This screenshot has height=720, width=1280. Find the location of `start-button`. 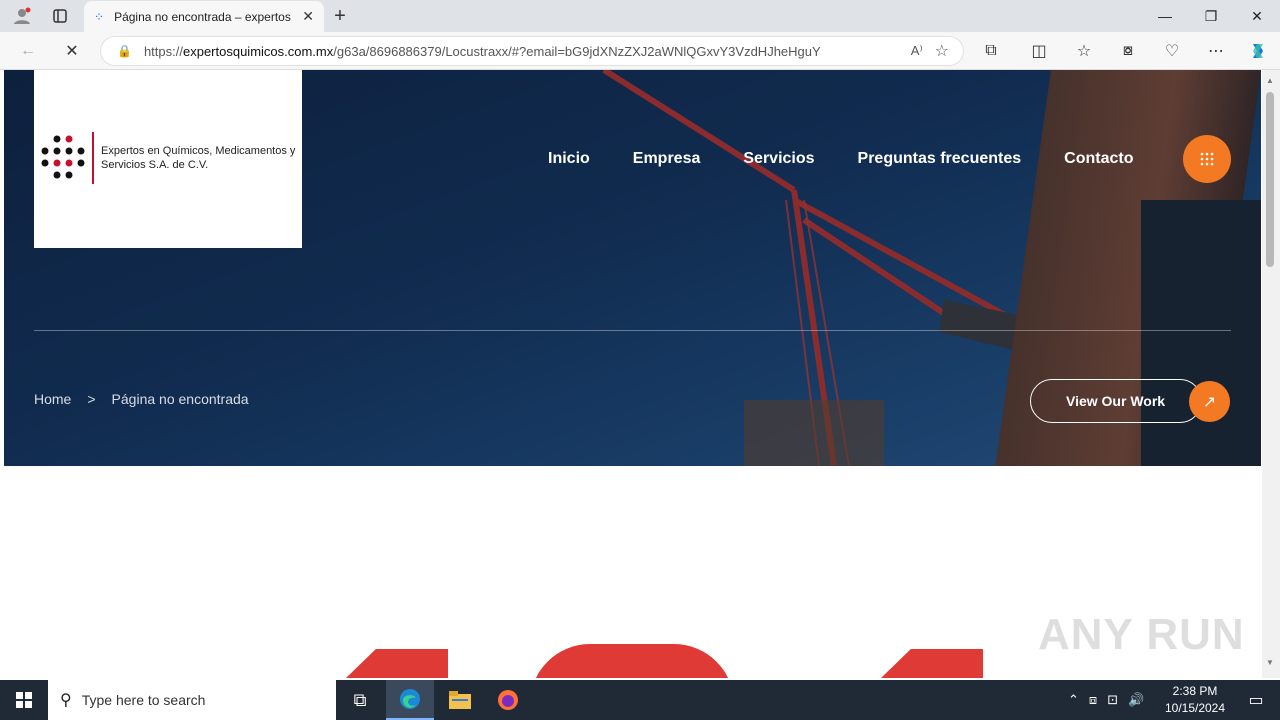

start-button is located at coordinates (24, 700).